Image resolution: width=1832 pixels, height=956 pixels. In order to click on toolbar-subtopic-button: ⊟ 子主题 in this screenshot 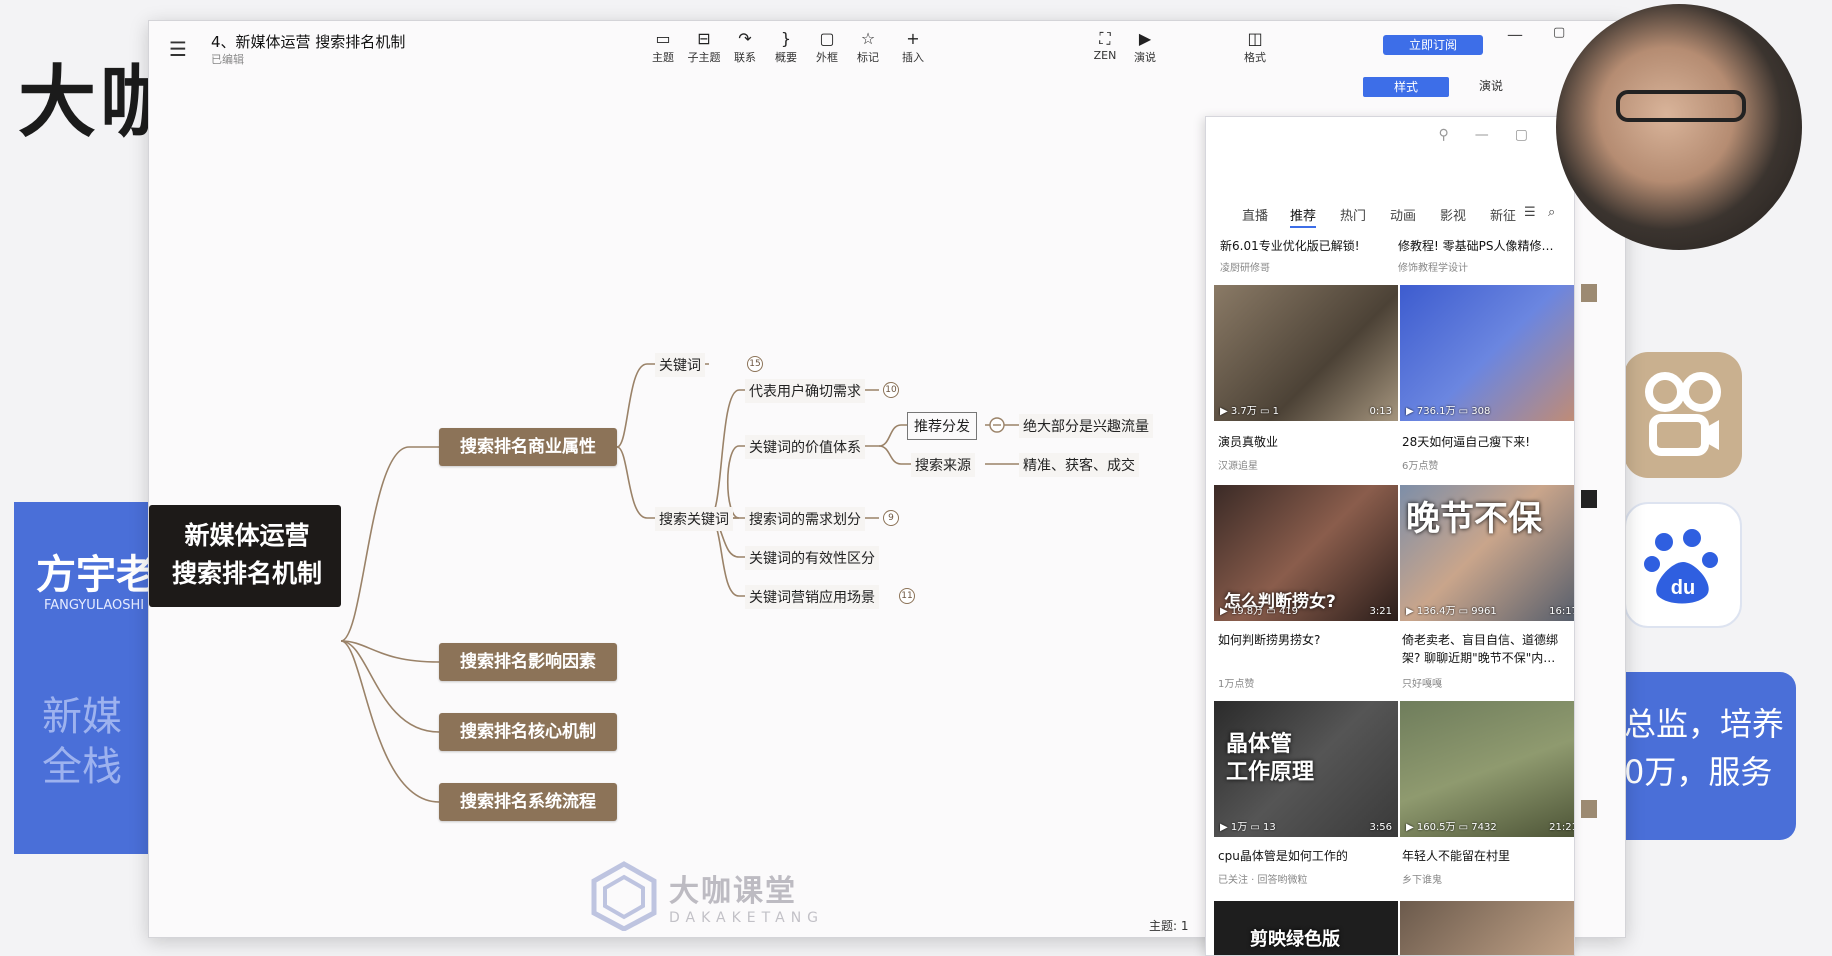, I will do `click(704, 47)`.